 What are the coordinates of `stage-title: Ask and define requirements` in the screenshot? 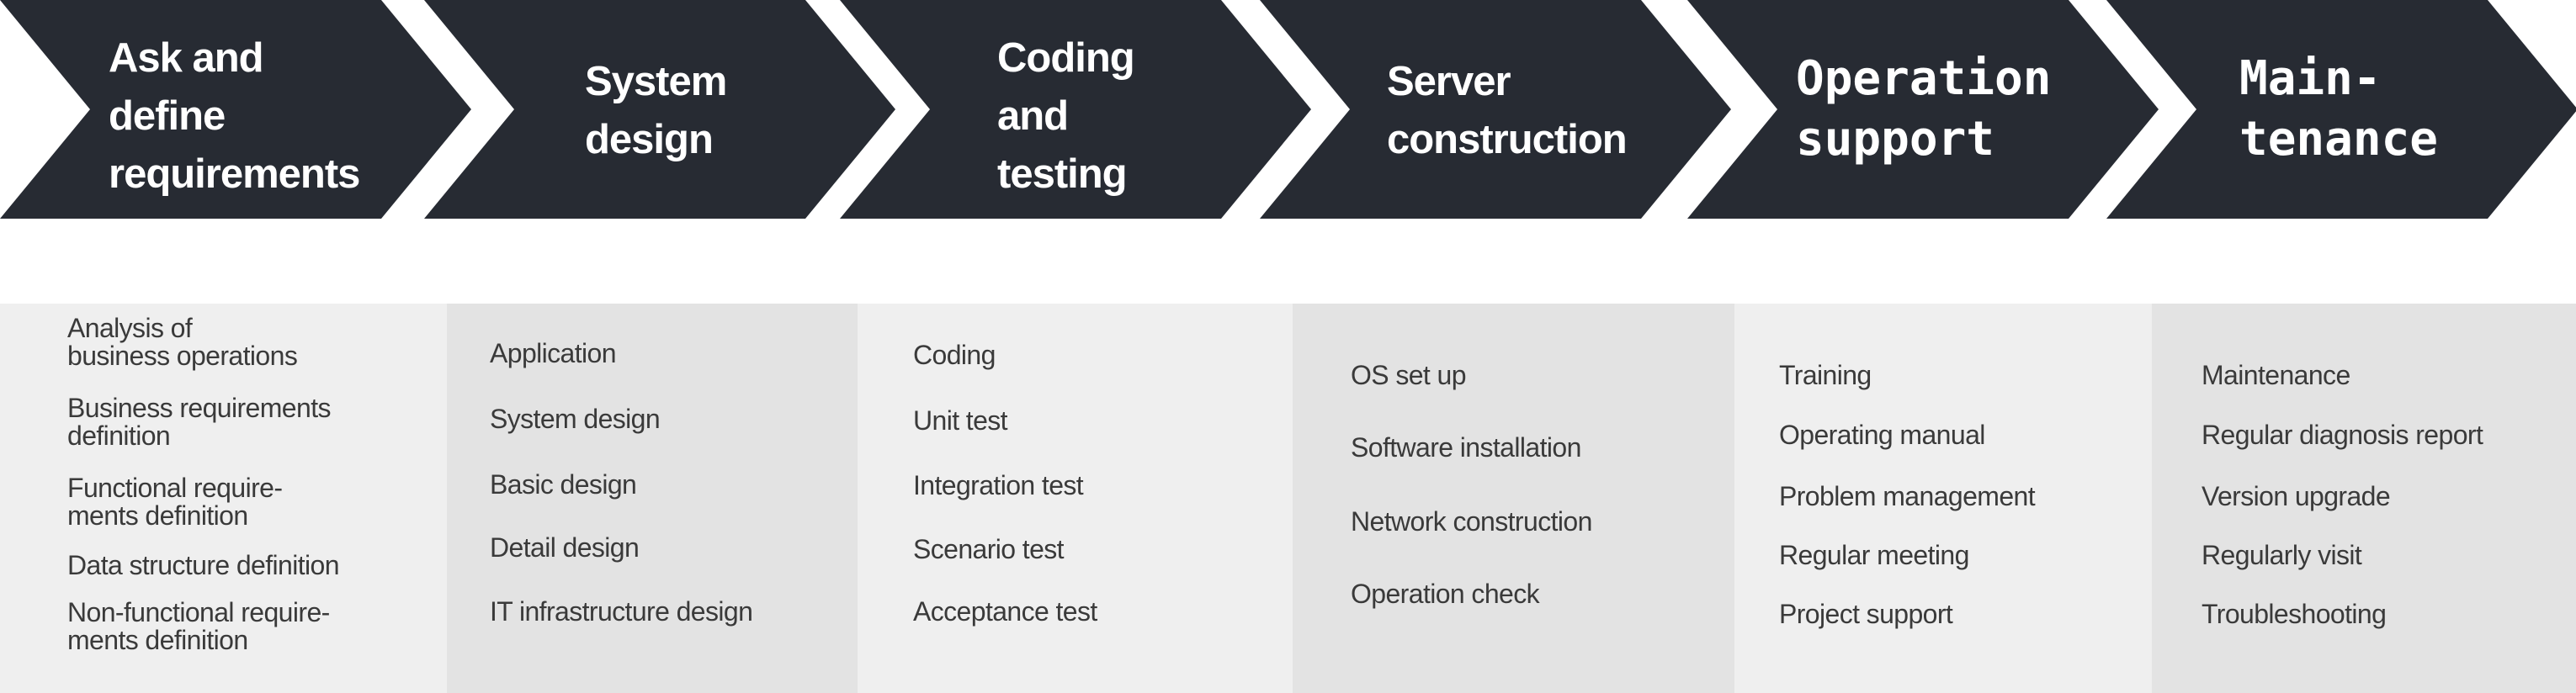 It's located at (235, 116).